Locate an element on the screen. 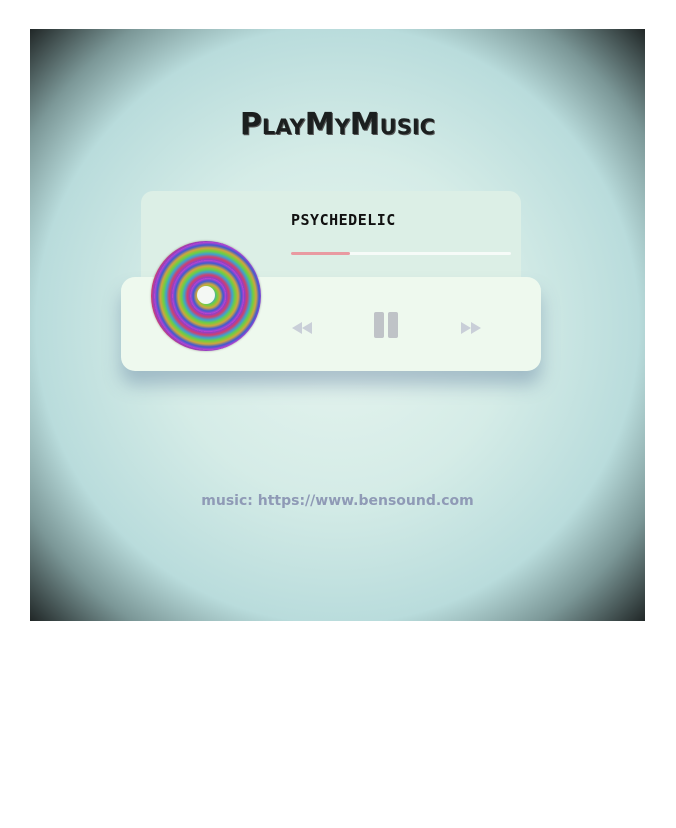  progress-fill is located at coordinates (321, 253).